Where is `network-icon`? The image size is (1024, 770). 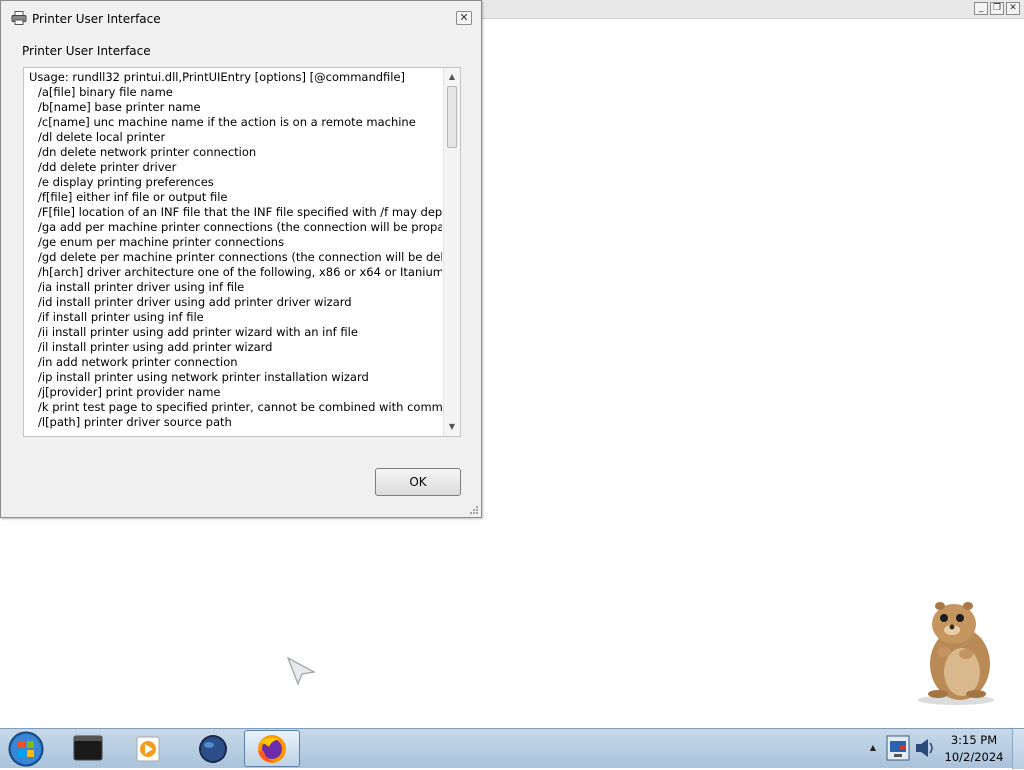 network-icon is located at coordinates (898, 748).